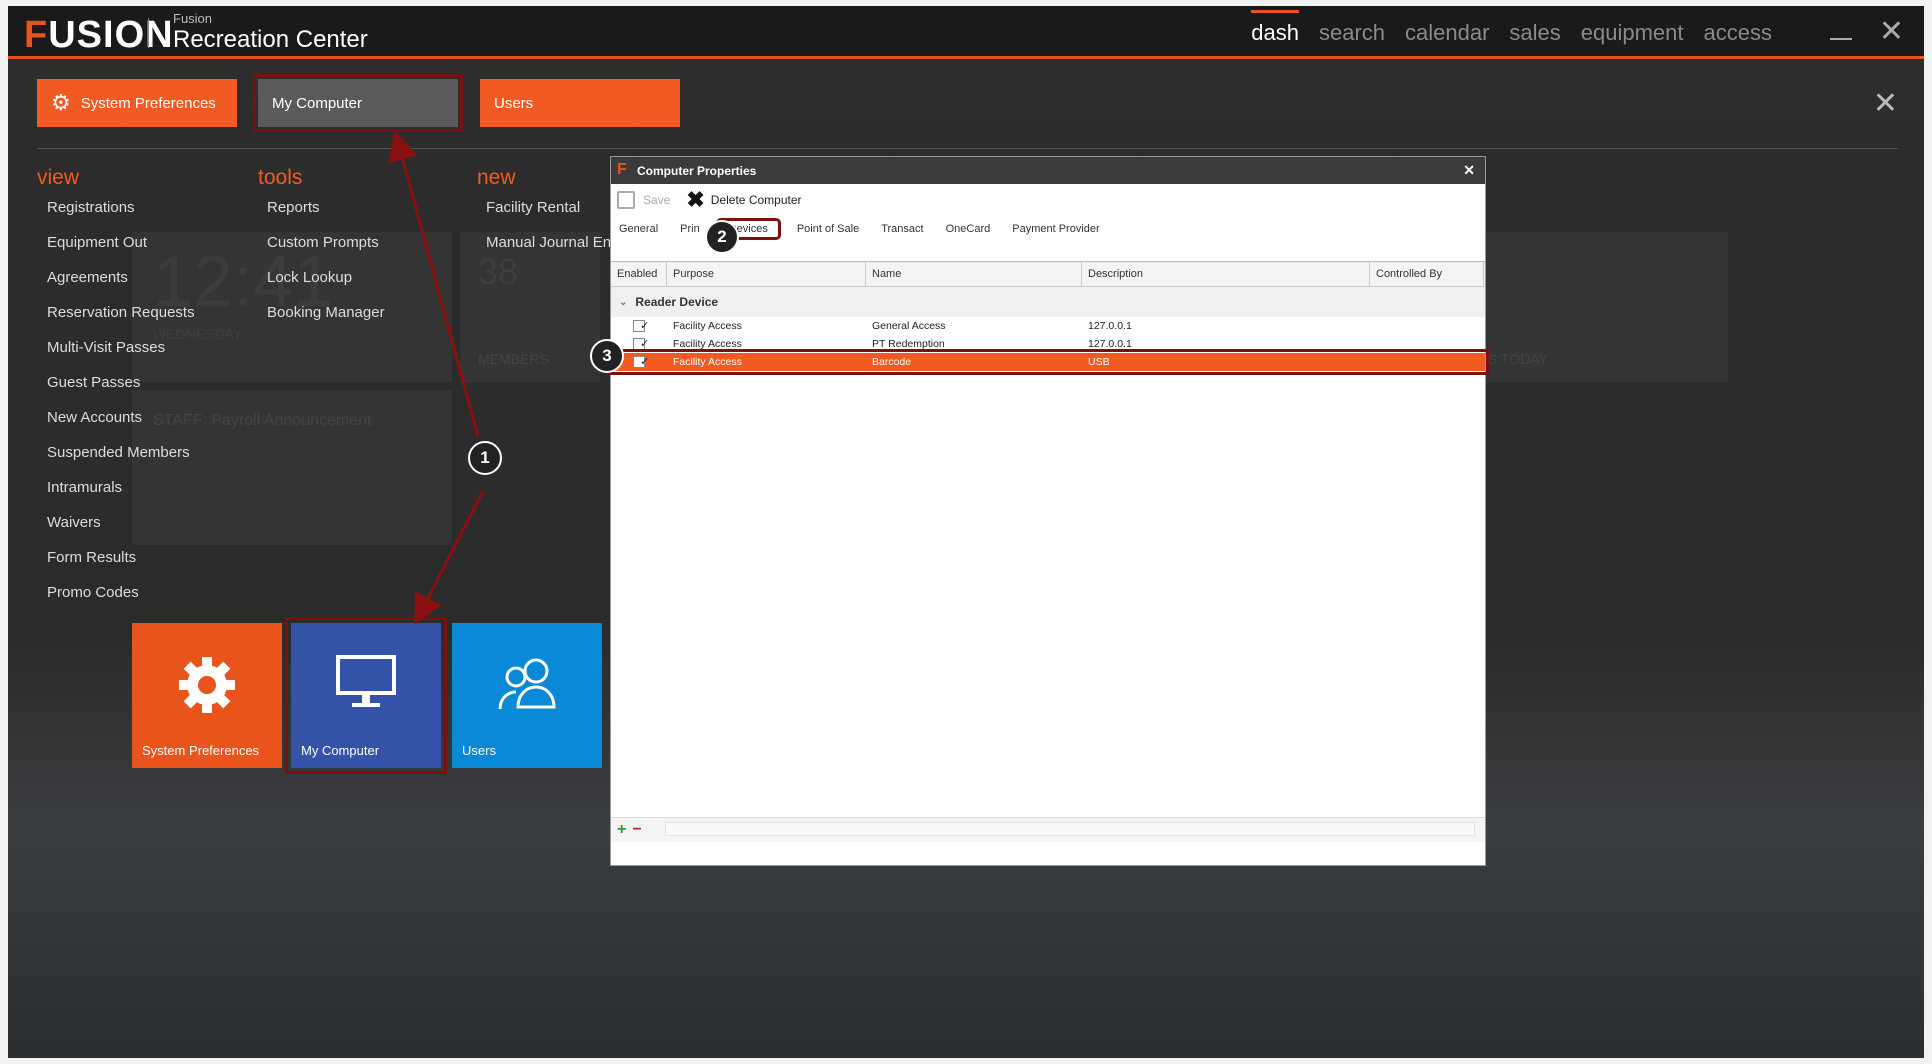  I want to click on save-icon, so click(626, 200).